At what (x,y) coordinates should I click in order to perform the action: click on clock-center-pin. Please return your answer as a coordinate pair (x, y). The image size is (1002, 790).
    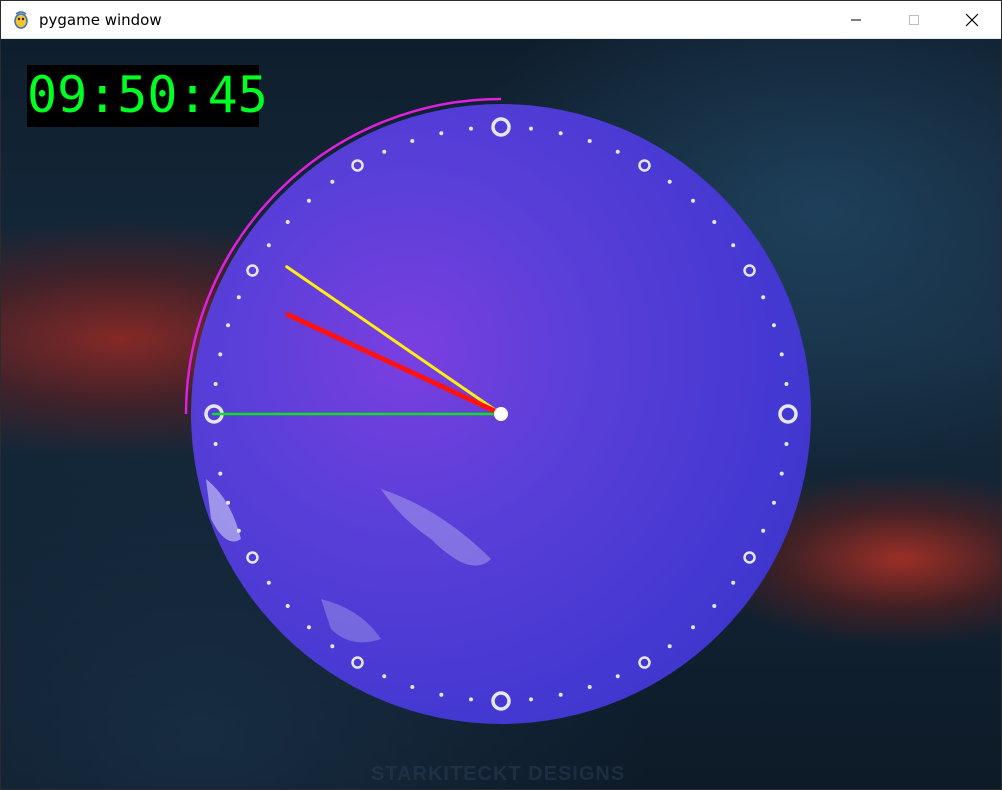
    Looking at the image, I should click on (501, 414).